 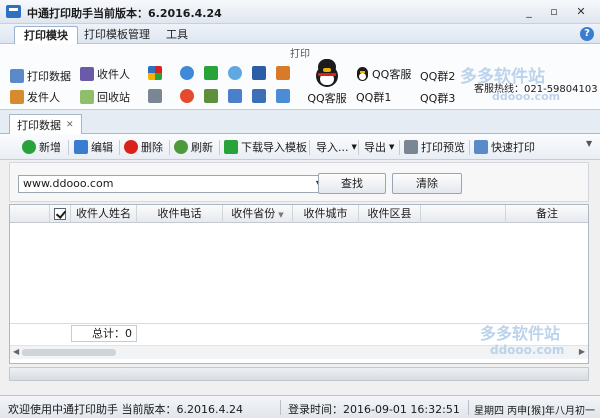 What do you see at coordinates (45, 124) in the screenshot?
I see `tab-print-data: 打印数据 ✕` at bounding box center [45, 124].